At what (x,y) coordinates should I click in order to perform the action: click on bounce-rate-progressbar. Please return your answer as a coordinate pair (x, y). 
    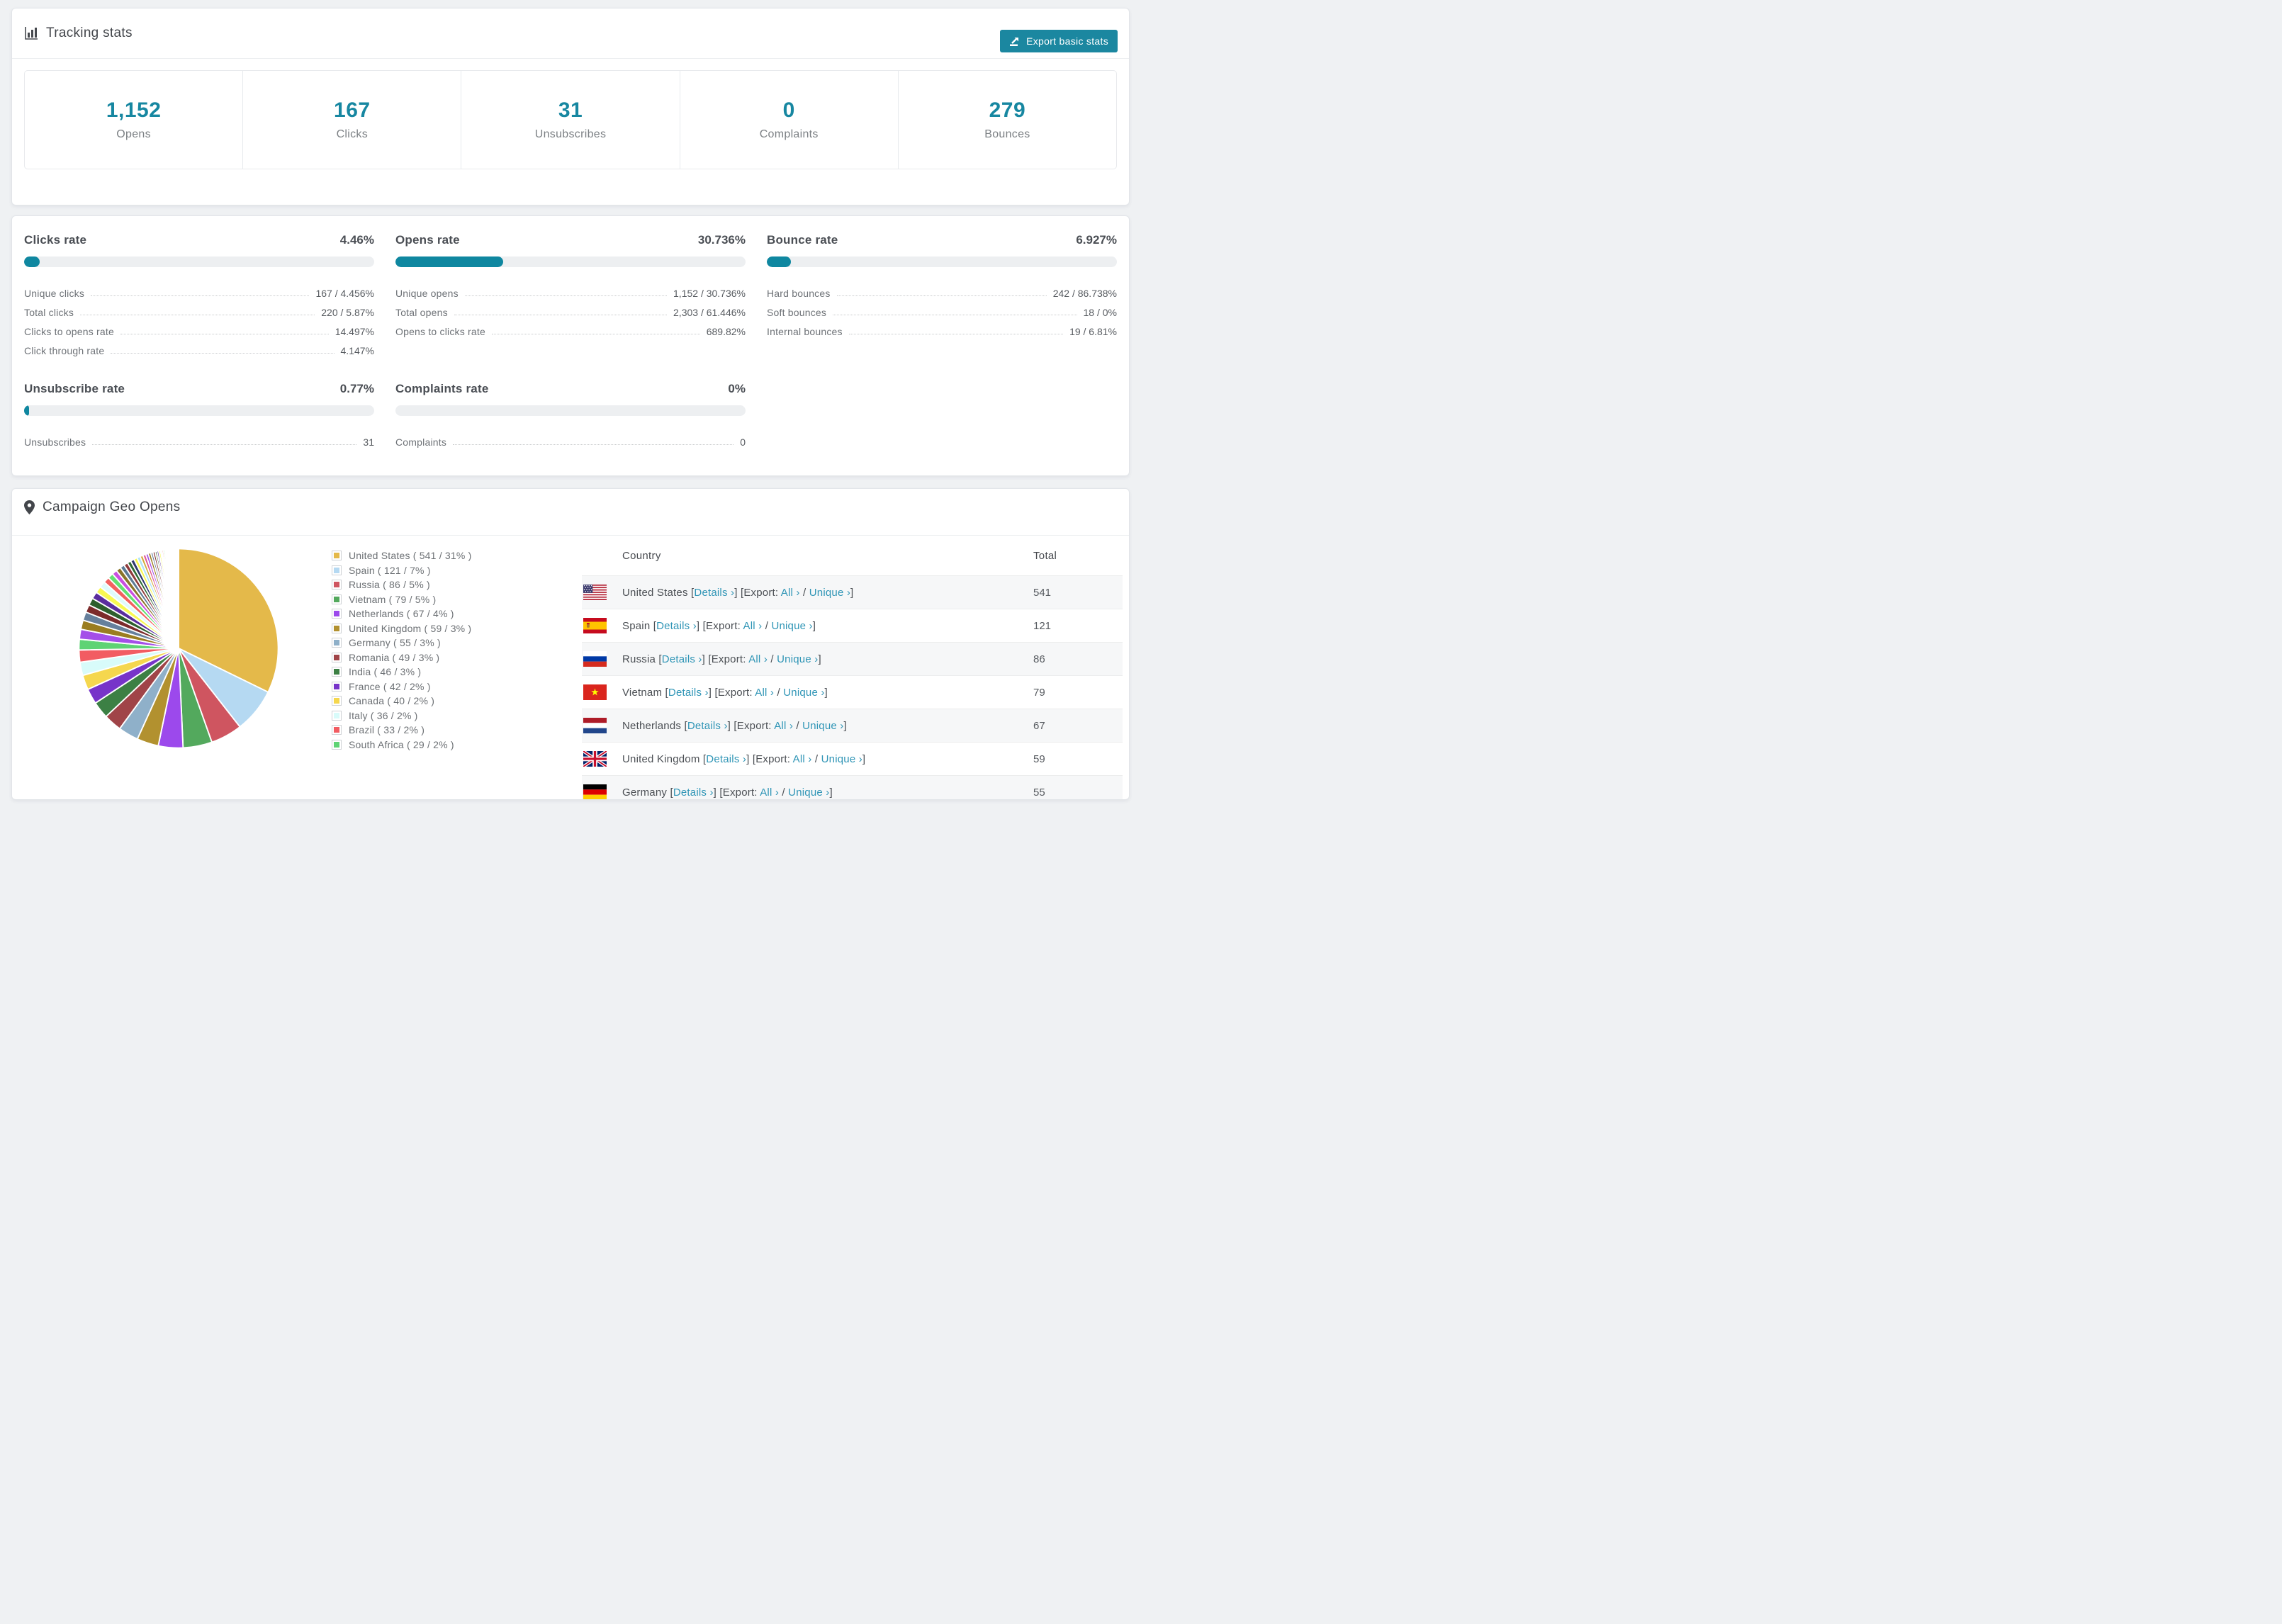
    Looking at the image, I should click on (942, 262).